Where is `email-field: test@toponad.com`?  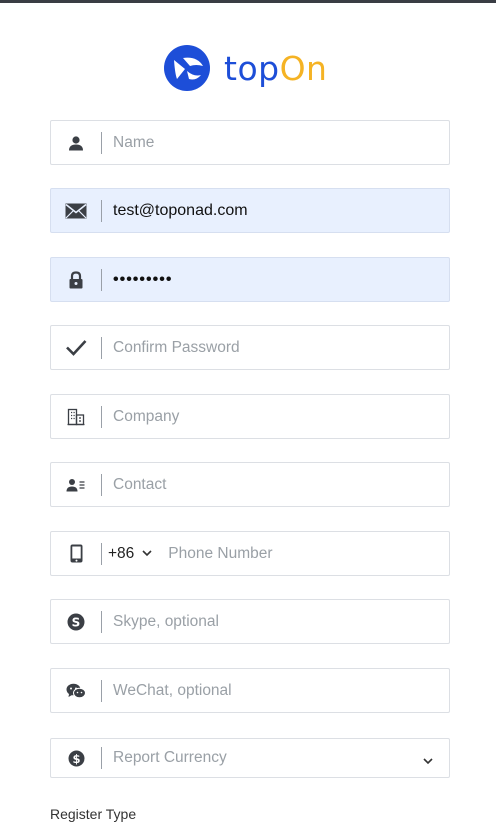 email-field: test@toponad.com is located at coordinates (250, 210).